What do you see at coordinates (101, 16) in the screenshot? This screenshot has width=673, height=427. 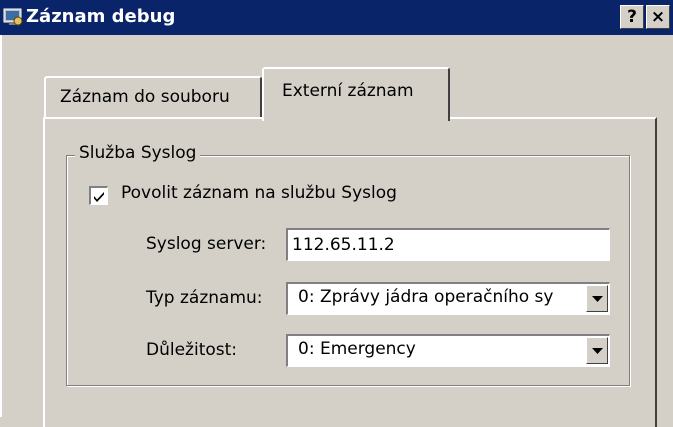 I see `window-title: Záznam debug` at bounding box center [101, 16].